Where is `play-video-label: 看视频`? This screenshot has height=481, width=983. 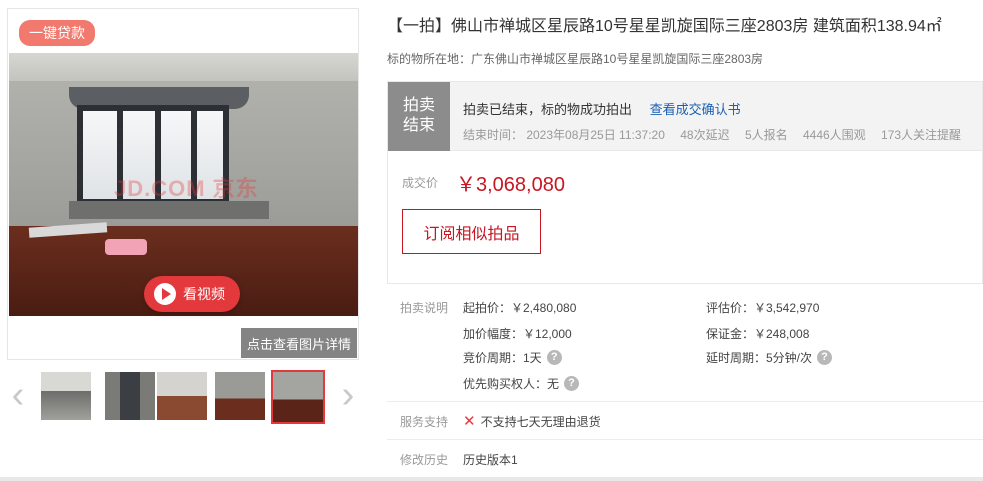 play-video-label: 看视频 is located at coordinates (204, 294).